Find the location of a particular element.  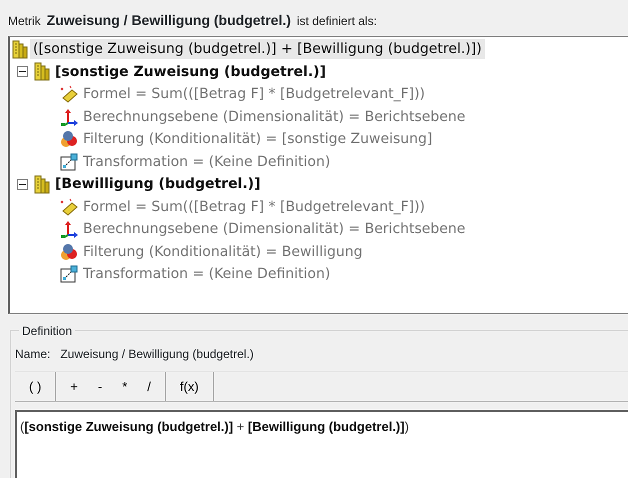

name-value: Zuweisung / Bewilligung (budgetrel.) is located at coordinates (157, 354).